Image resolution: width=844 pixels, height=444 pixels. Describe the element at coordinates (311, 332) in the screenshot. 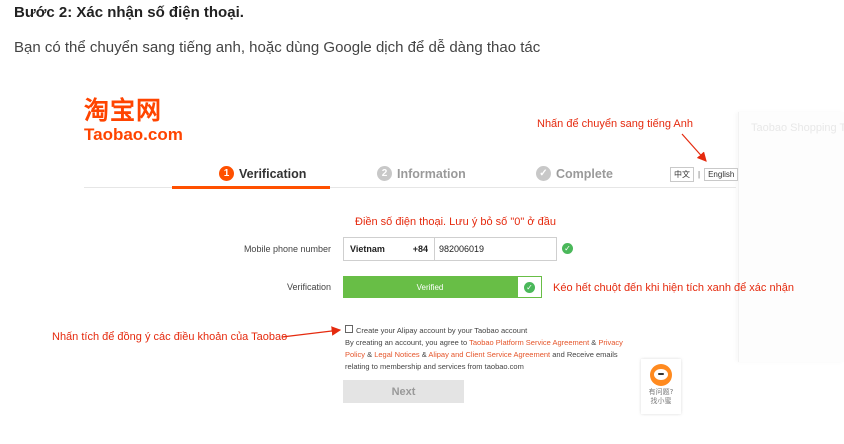

I see `arrow-to-checkbox` at that location.